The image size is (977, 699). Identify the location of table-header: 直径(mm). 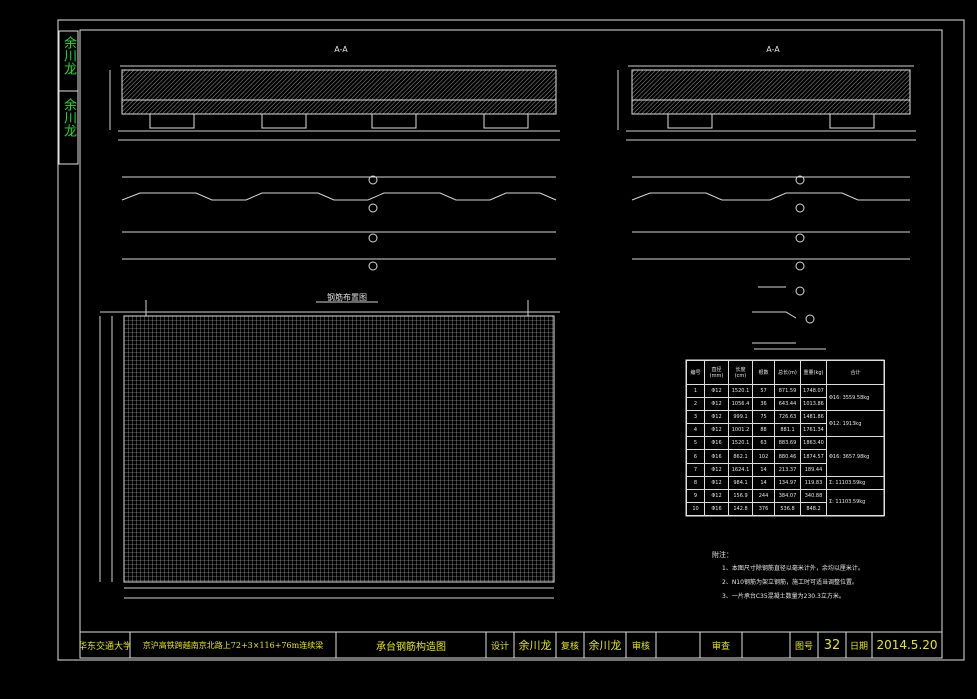
(716, 372).